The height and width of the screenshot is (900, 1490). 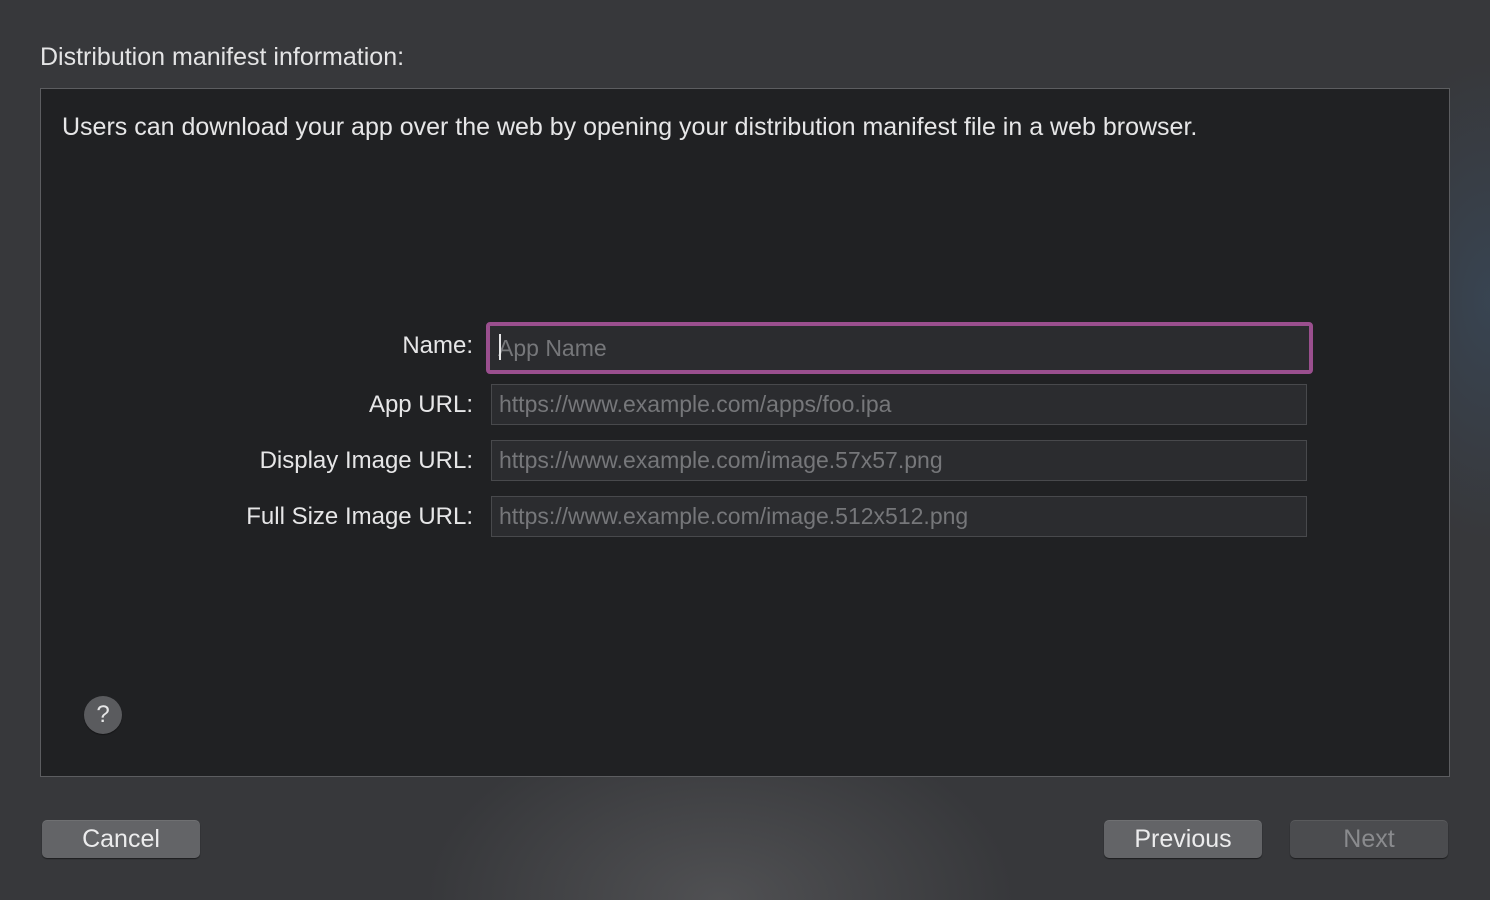 I want to click on sheet-title: Distribution manifest information:, so click(x=222, y=57).